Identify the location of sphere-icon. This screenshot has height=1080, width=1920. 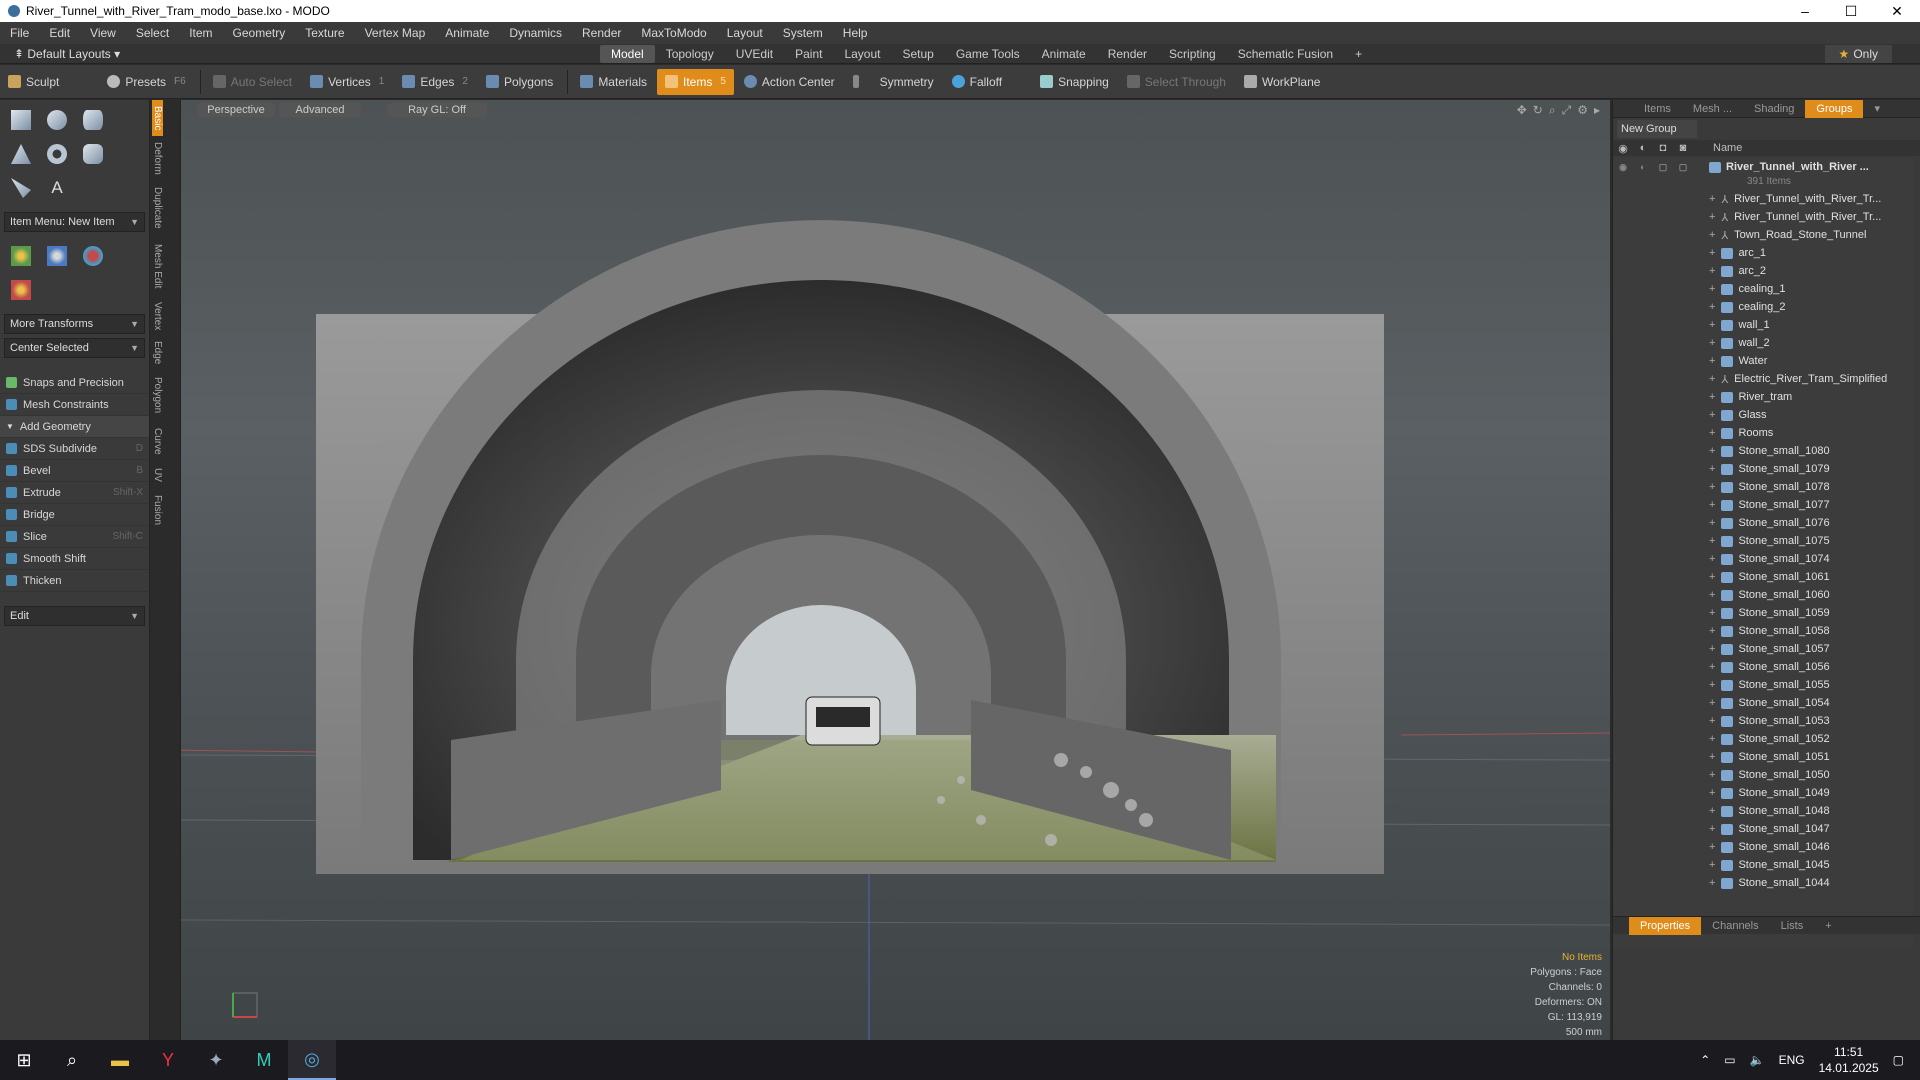
(57, 120).